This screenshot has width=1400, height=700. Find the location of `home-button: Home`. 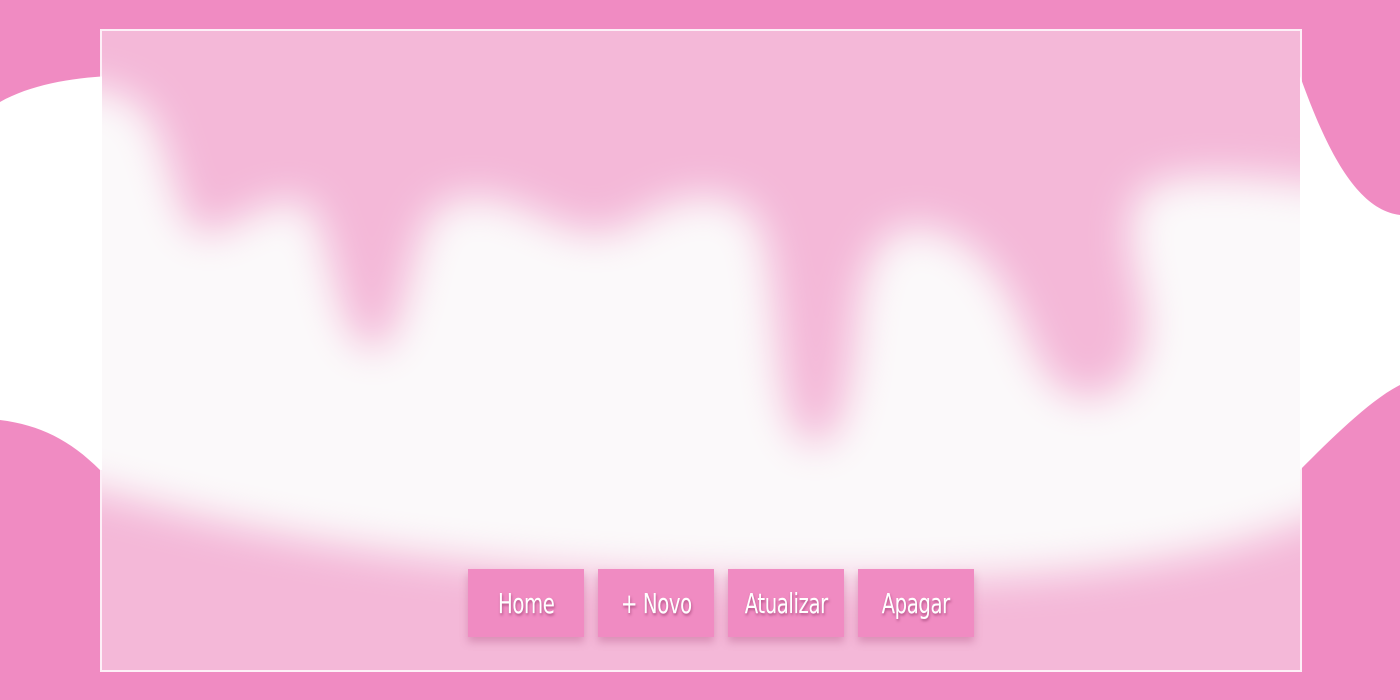

home-button: Home is located at coordinates (526, 603).